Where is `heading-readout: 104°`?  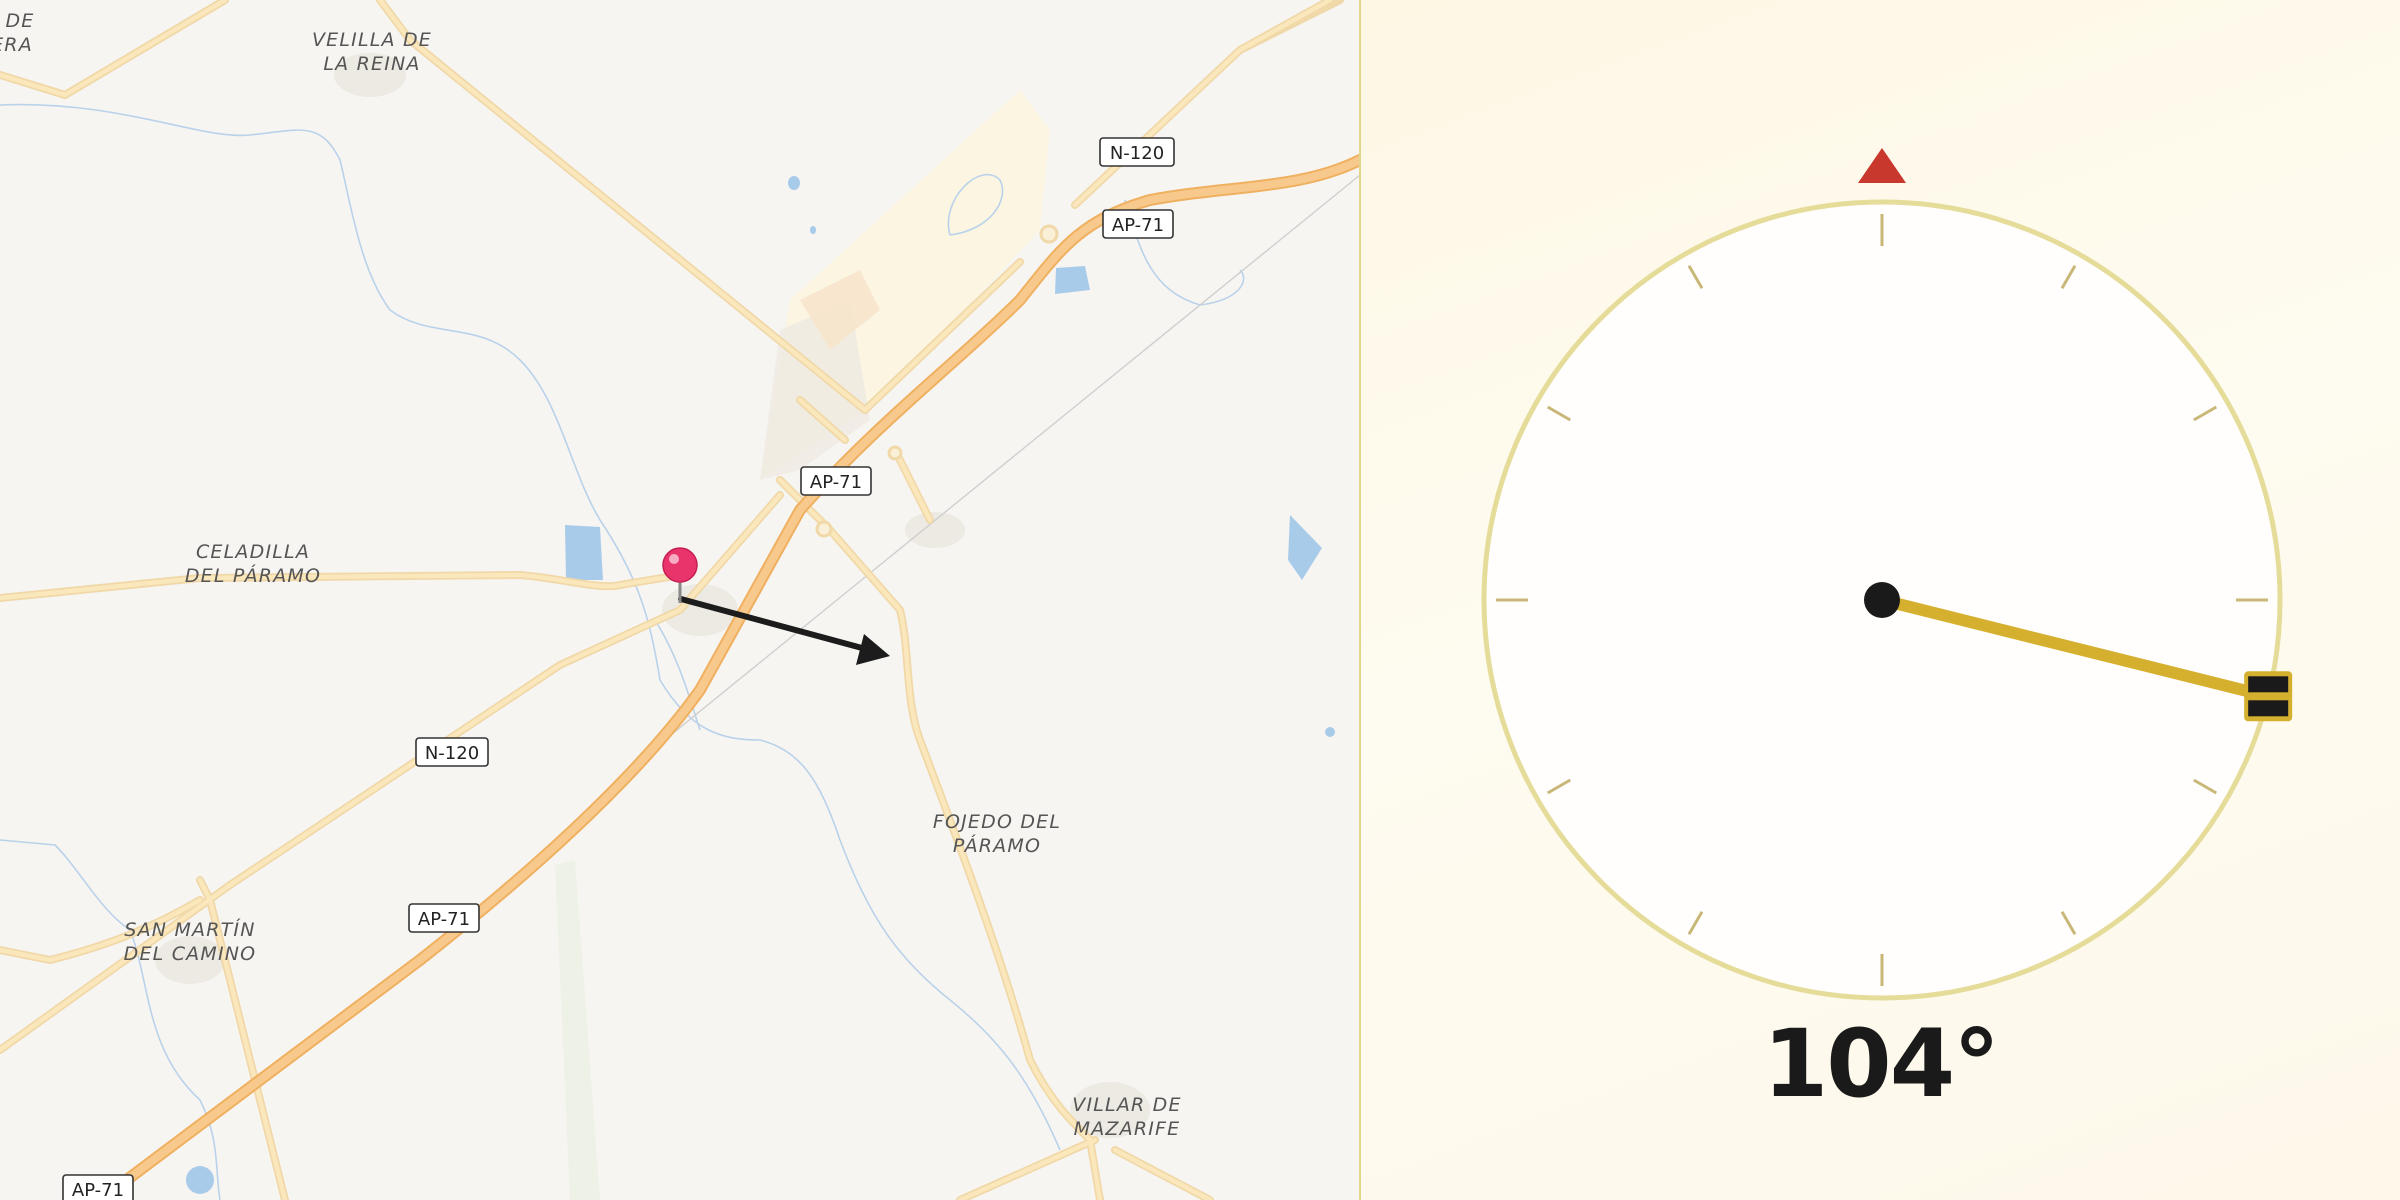 heading-readout: 104° is located at coordinates (1881, 1064).